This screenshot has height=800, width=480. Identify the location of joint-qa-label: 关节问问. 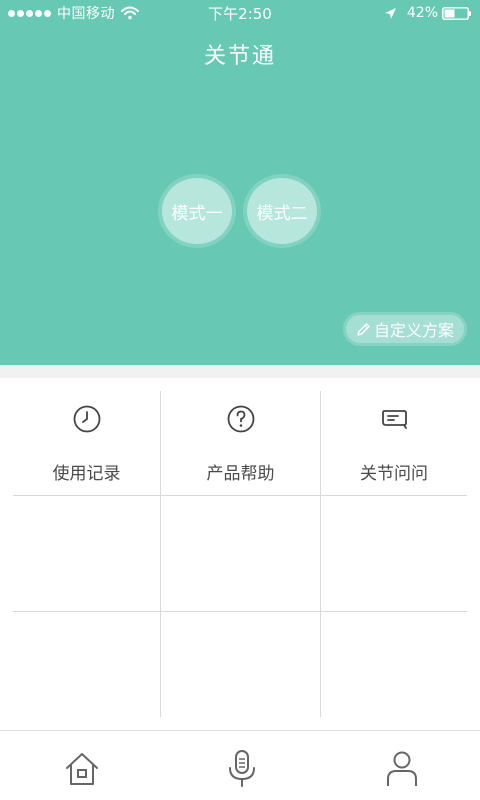
(394, 474).